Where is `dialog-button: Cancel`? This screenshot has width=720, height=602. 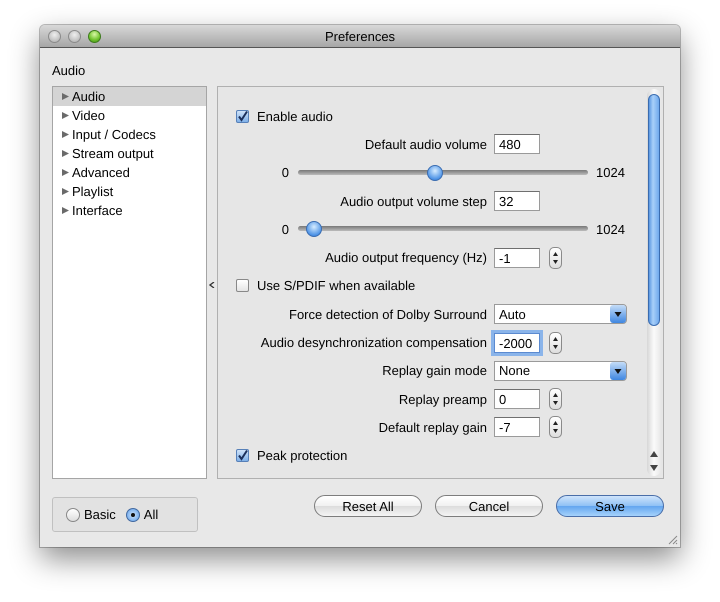
dialog-button: Cancel is located at coordinates (489, 506).